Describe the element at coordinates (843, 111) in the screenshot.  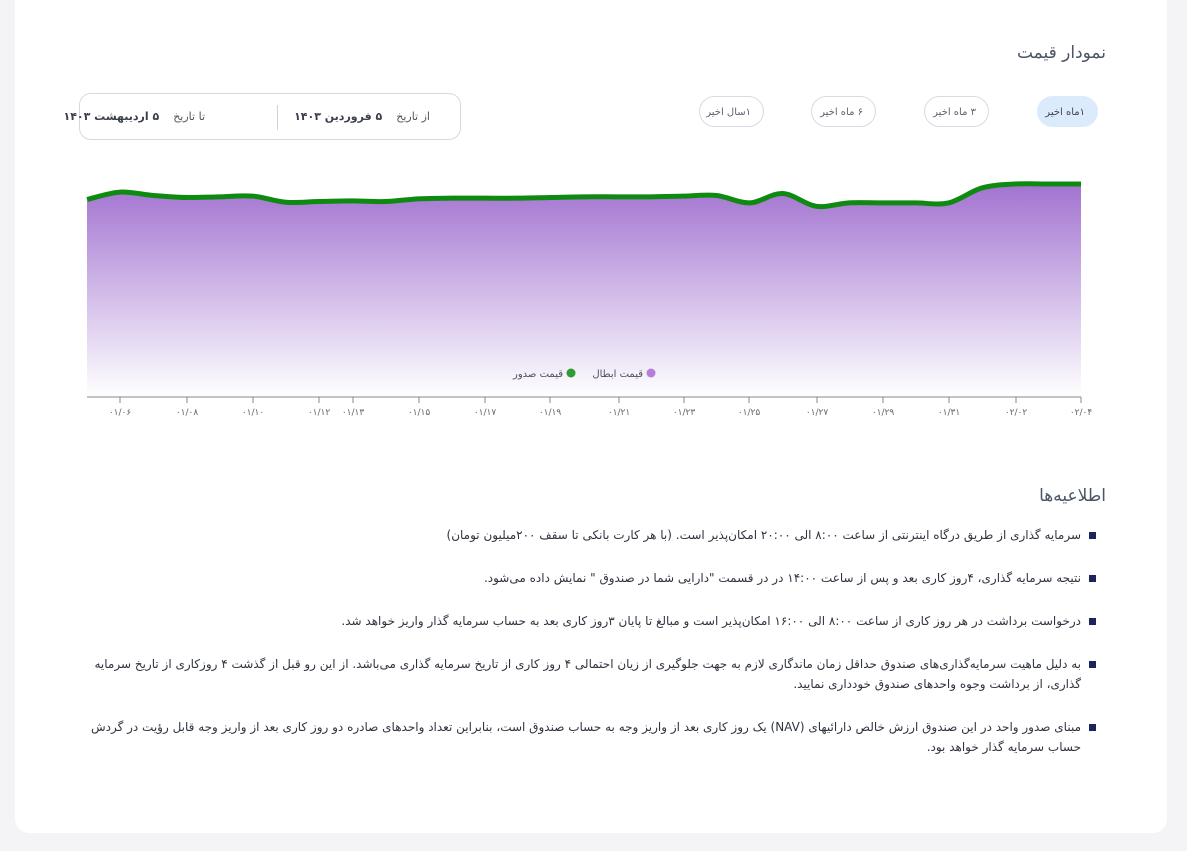
I see `tab-6-months: ۶ ماه اخیر` at that location.